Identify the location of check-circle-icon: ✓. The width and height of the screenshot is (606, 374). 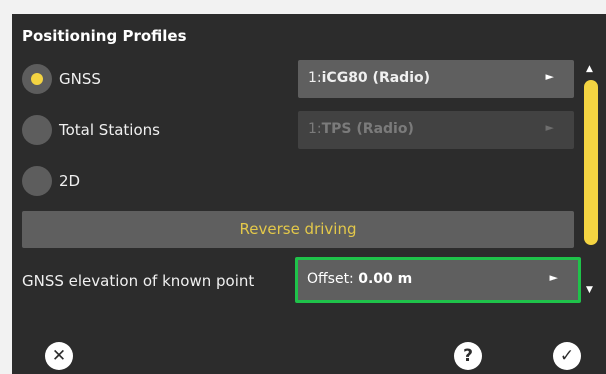
(567, 356).